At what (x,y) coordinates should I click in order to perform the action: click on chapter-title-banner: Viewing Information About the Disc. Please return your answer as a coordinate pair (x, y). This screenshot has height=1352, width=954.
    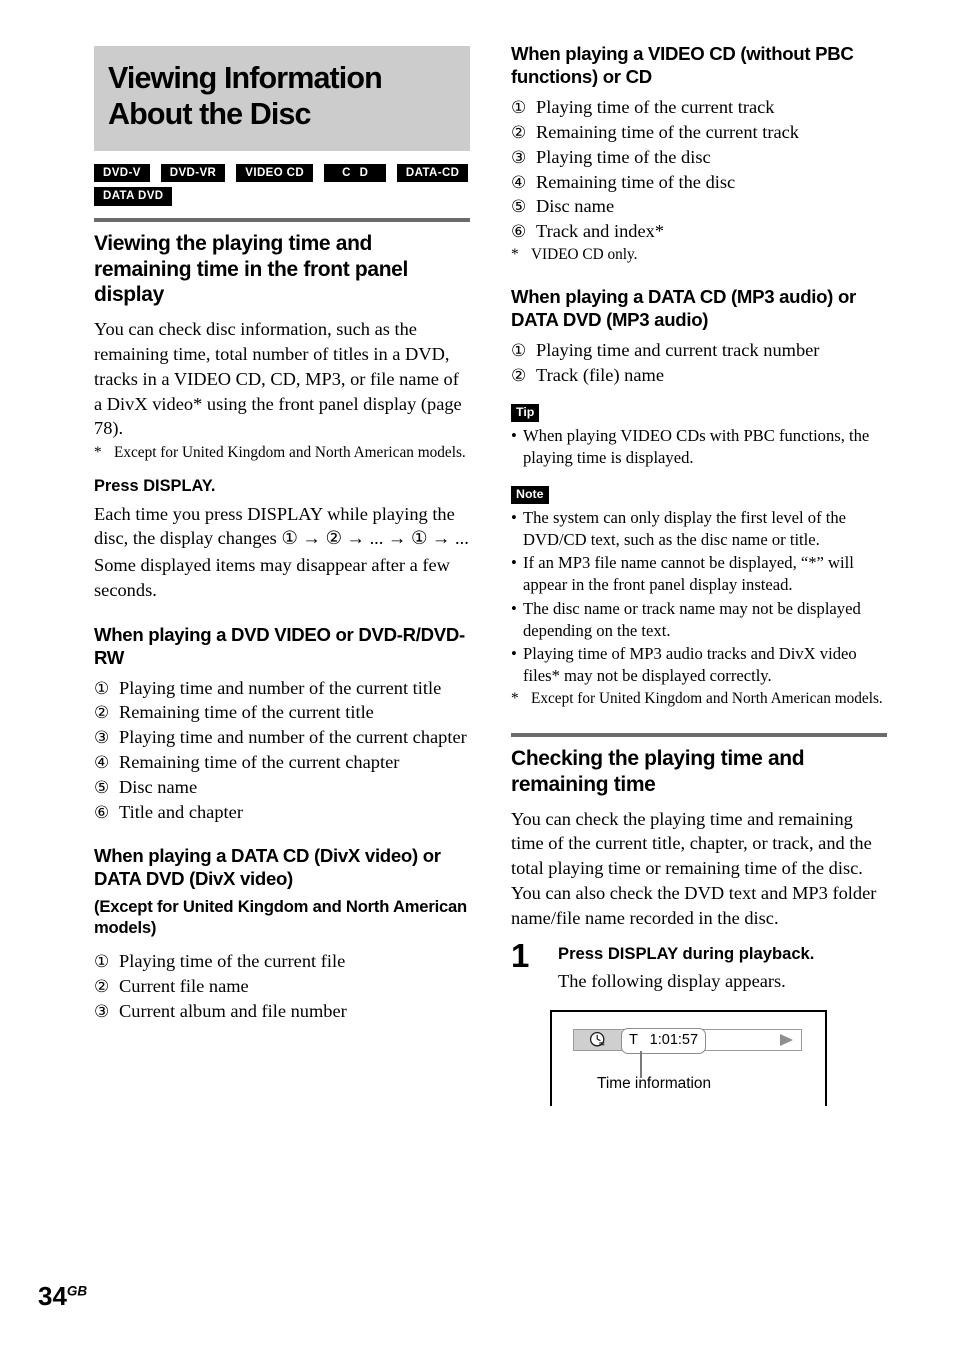
    Looking at the image, I should click on (282, 98).